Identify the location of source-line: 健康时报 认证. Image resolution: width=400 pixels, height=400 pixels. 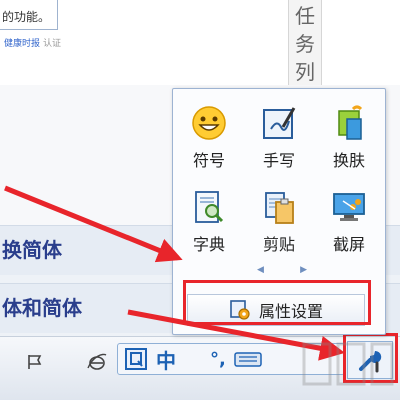
(32, 42).